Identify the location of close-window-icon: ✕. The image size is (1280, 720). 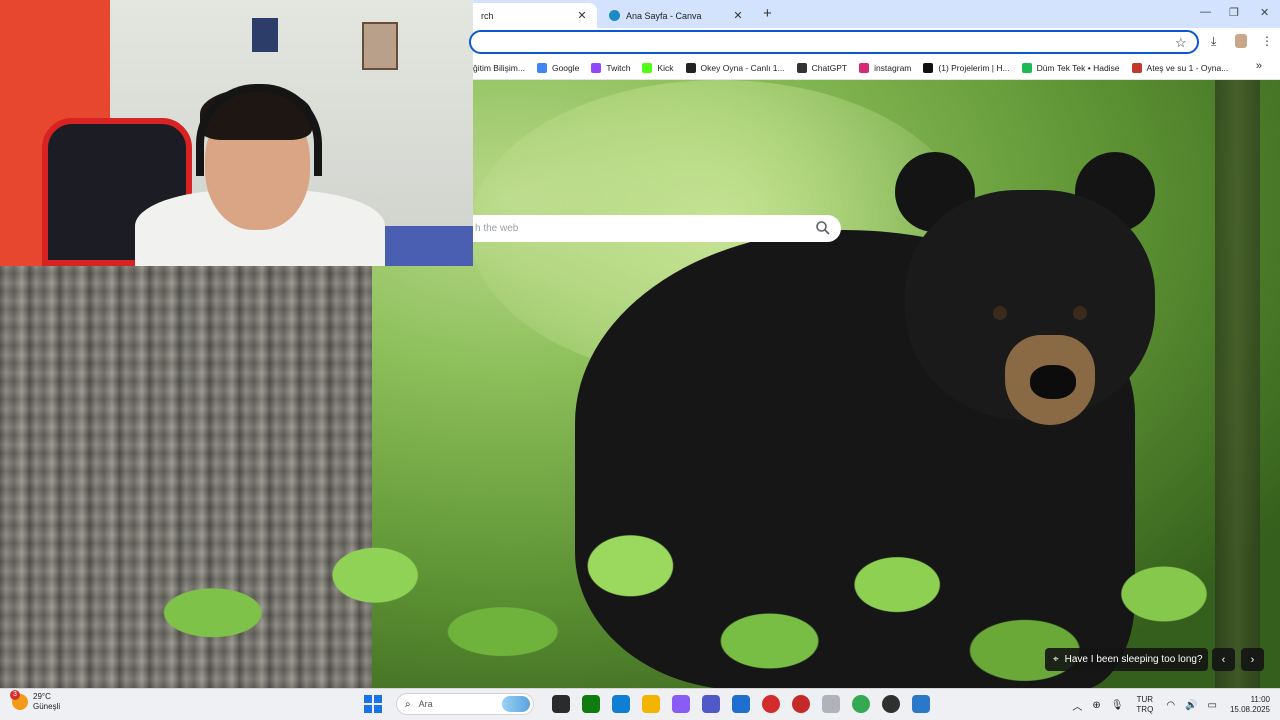
(1264, 12).